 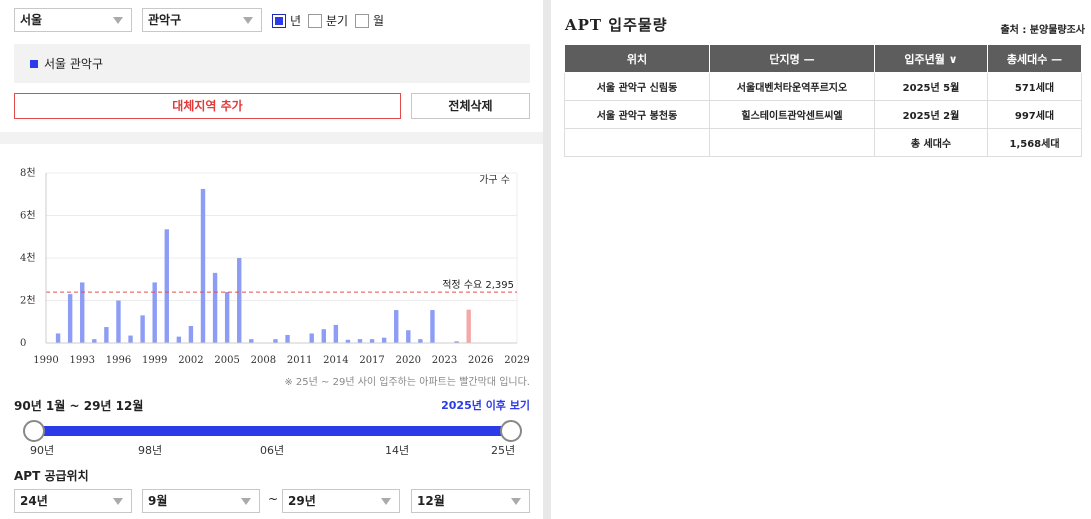 I want to click on to-month-select: 12월, so click(x=470, y=501).